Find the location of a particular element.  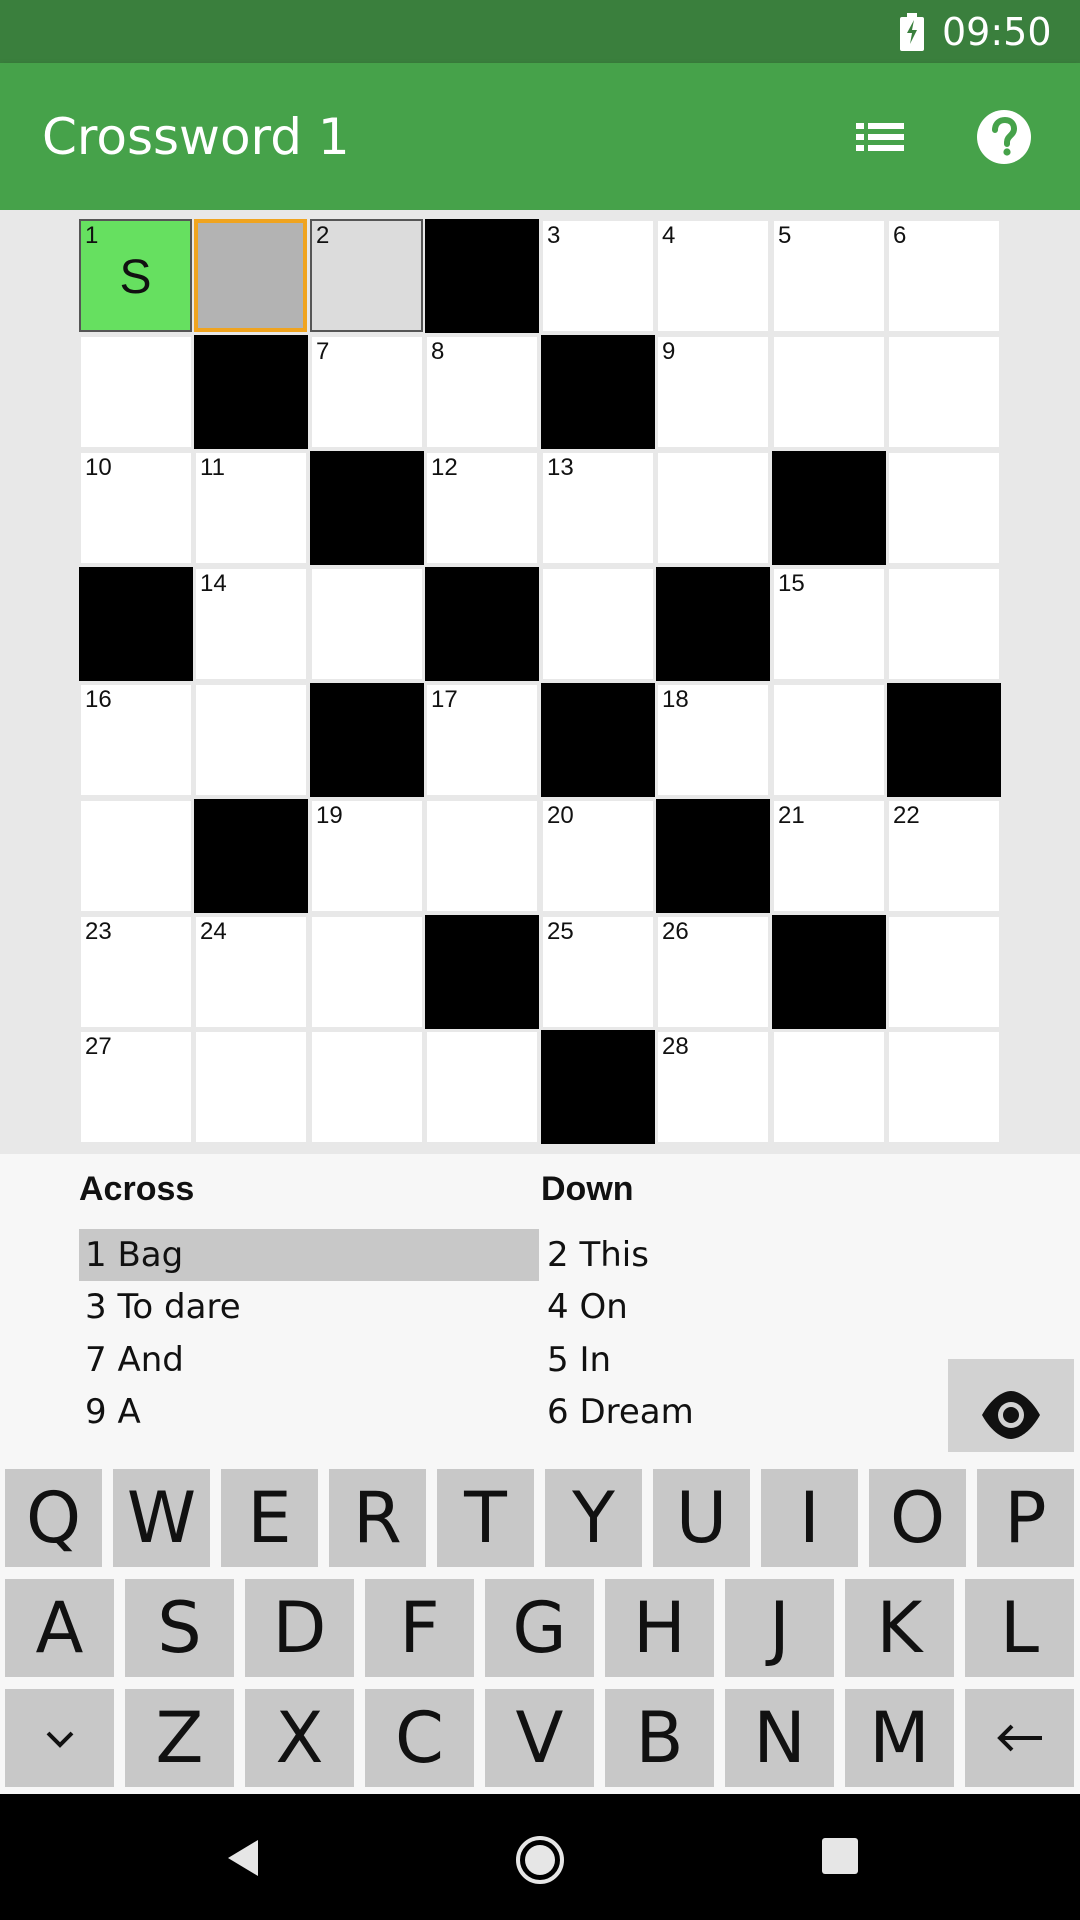

grid-cell: 14 is located at coordinates (251, 624).